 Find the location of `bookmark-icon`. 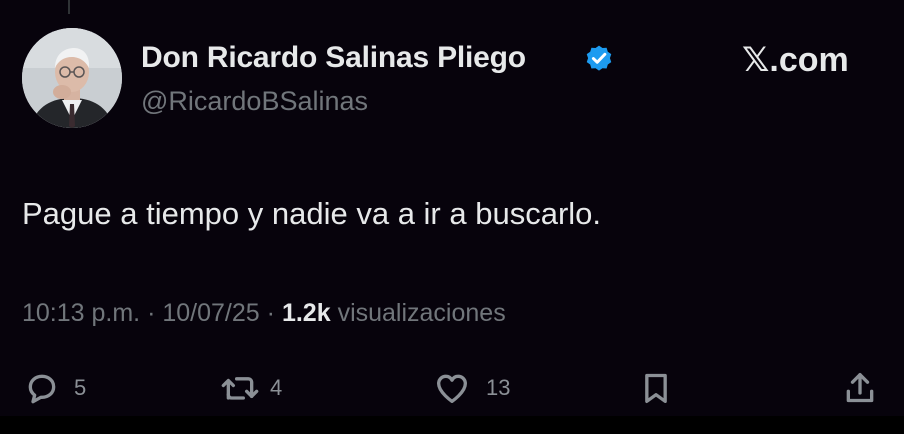

bookmark-icon is located at coordinates (656, 388).